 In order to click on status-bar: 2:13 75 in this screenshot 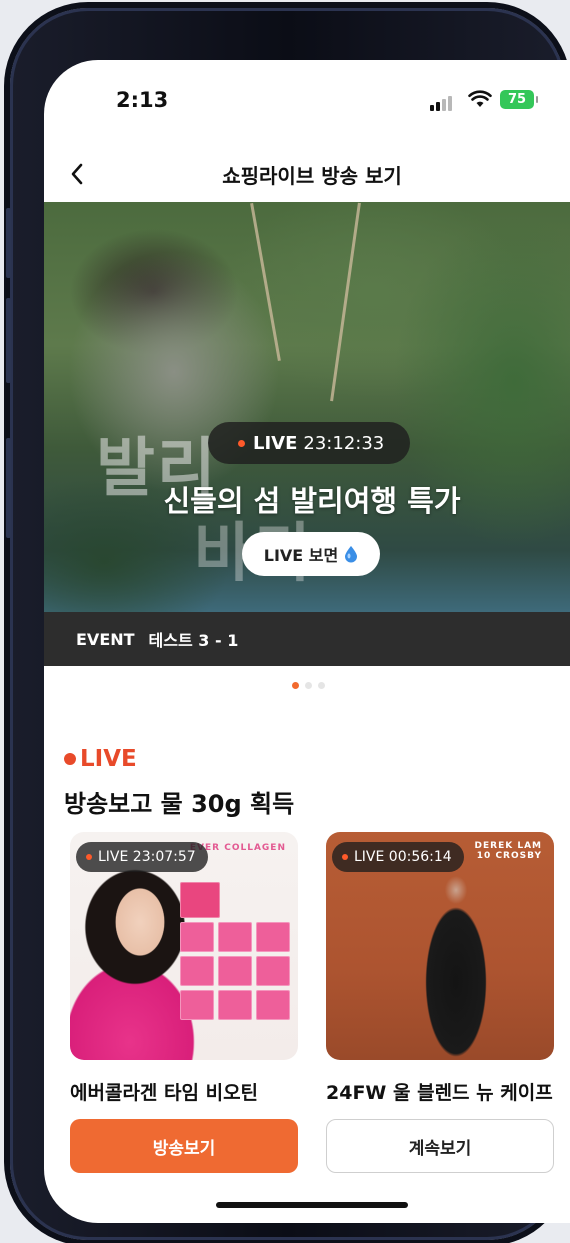, I will do `click(307, 103)`.